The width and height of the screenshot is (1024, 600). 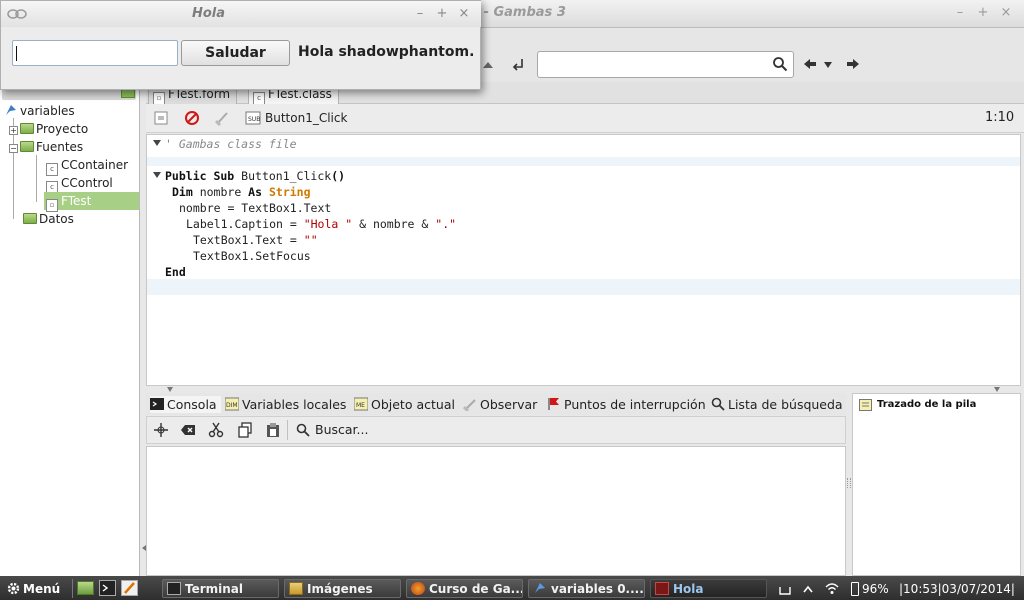 What do you see at coordinates (540, 588) in the screenshot?
I see `gambas-icon` at bounding box center [540, 588].